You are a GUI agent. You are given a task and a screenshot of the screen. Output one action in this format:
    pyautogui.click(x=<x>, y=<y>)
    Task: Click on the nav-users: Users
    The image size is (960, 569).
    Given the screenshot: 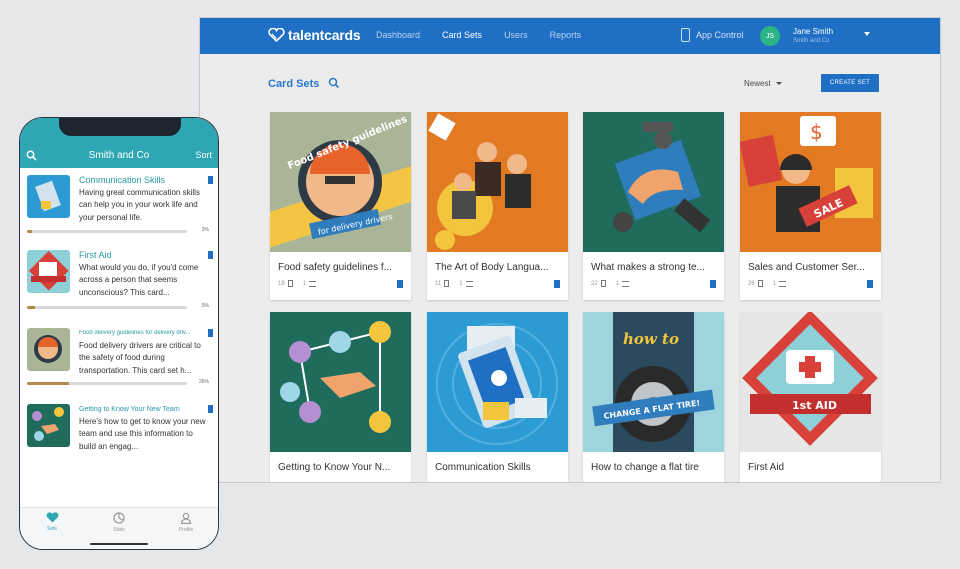 What is the action you would take?
    pyautogui.click(x=516, y=35)
    